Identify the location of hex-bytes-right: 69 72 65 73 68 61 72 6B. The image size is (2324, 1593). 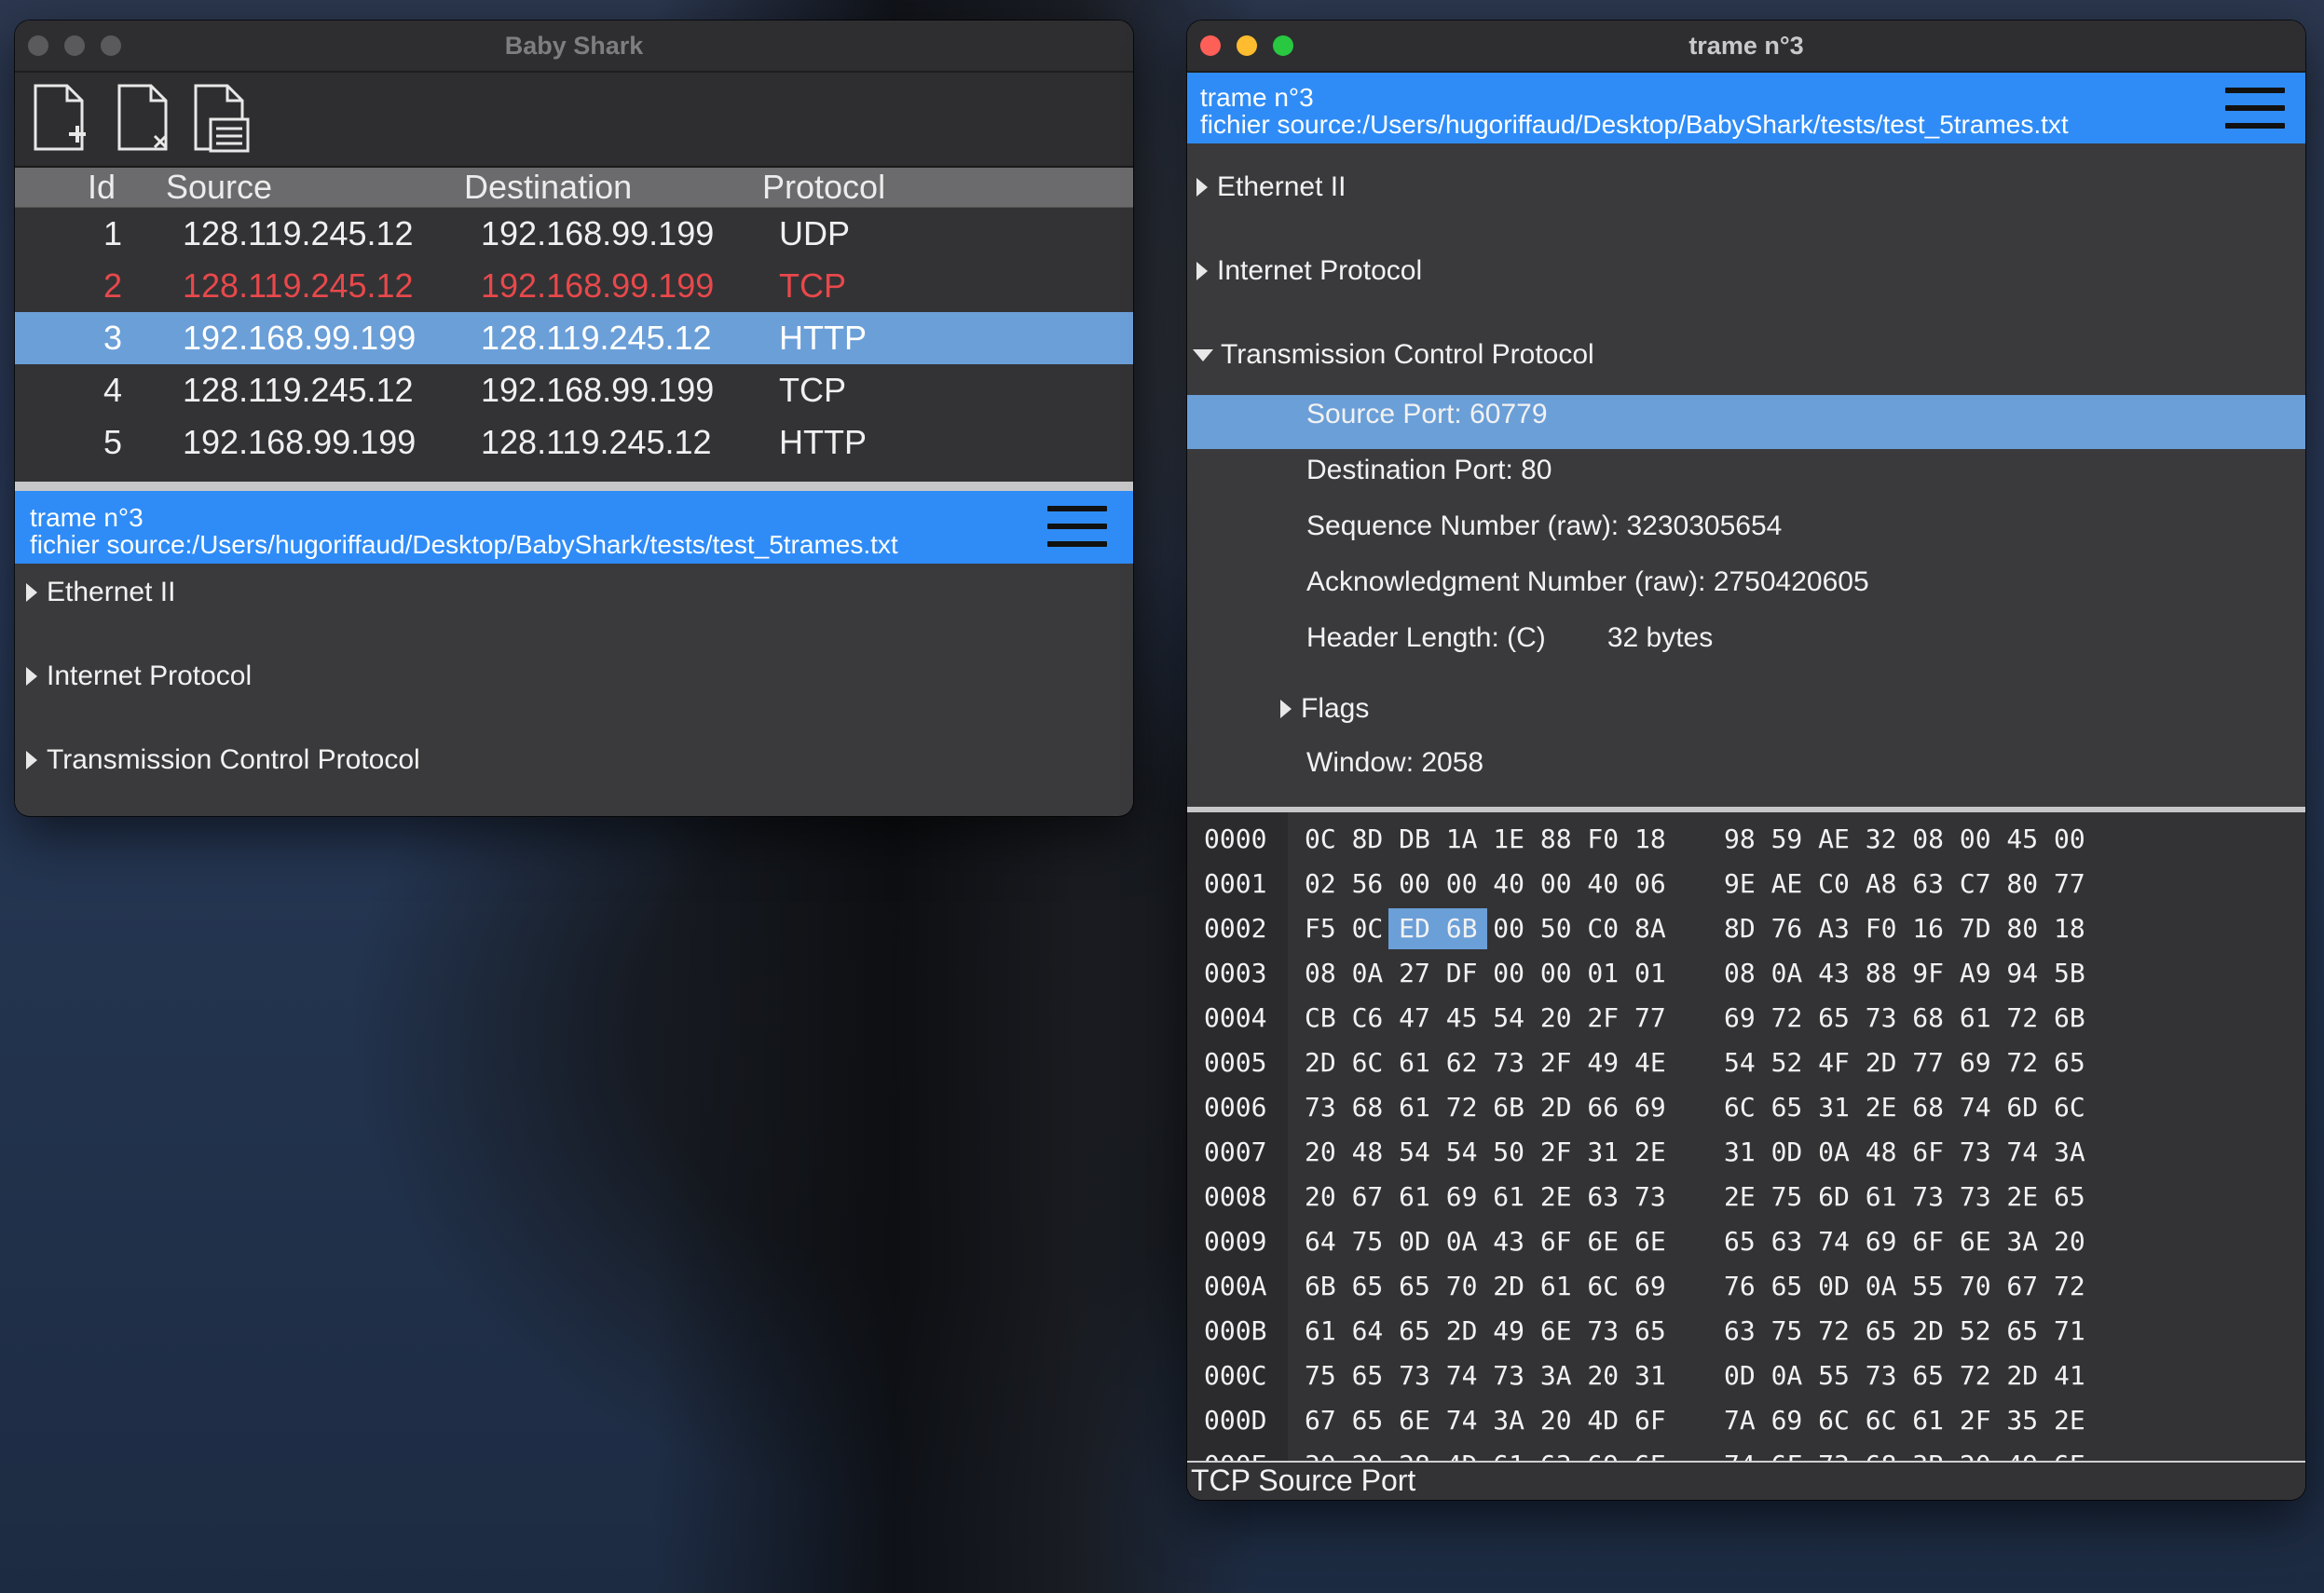
(1904, 1018).